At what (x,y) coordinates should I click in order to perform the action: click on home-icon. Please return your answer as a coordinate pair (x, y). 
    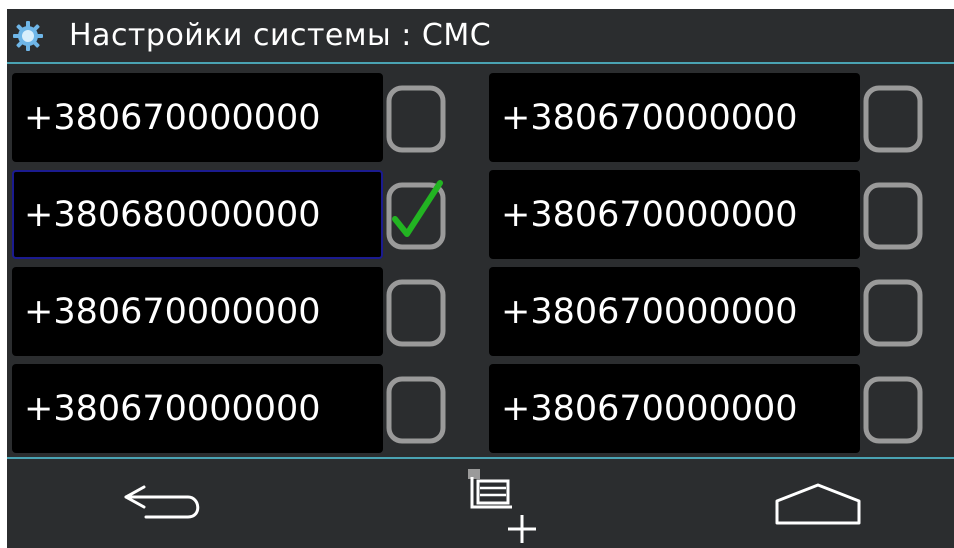
    Looking at the image, I should click on (818, 503).